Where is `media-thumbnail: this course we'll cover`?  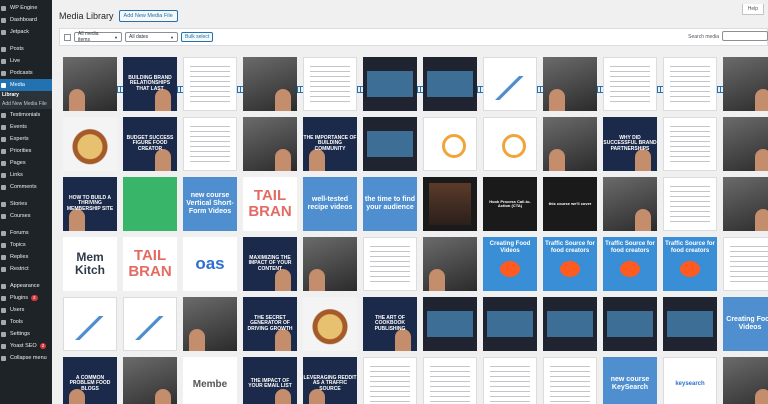
media-thumbnail: this course we'll cover is located at coordinates (570, 204).